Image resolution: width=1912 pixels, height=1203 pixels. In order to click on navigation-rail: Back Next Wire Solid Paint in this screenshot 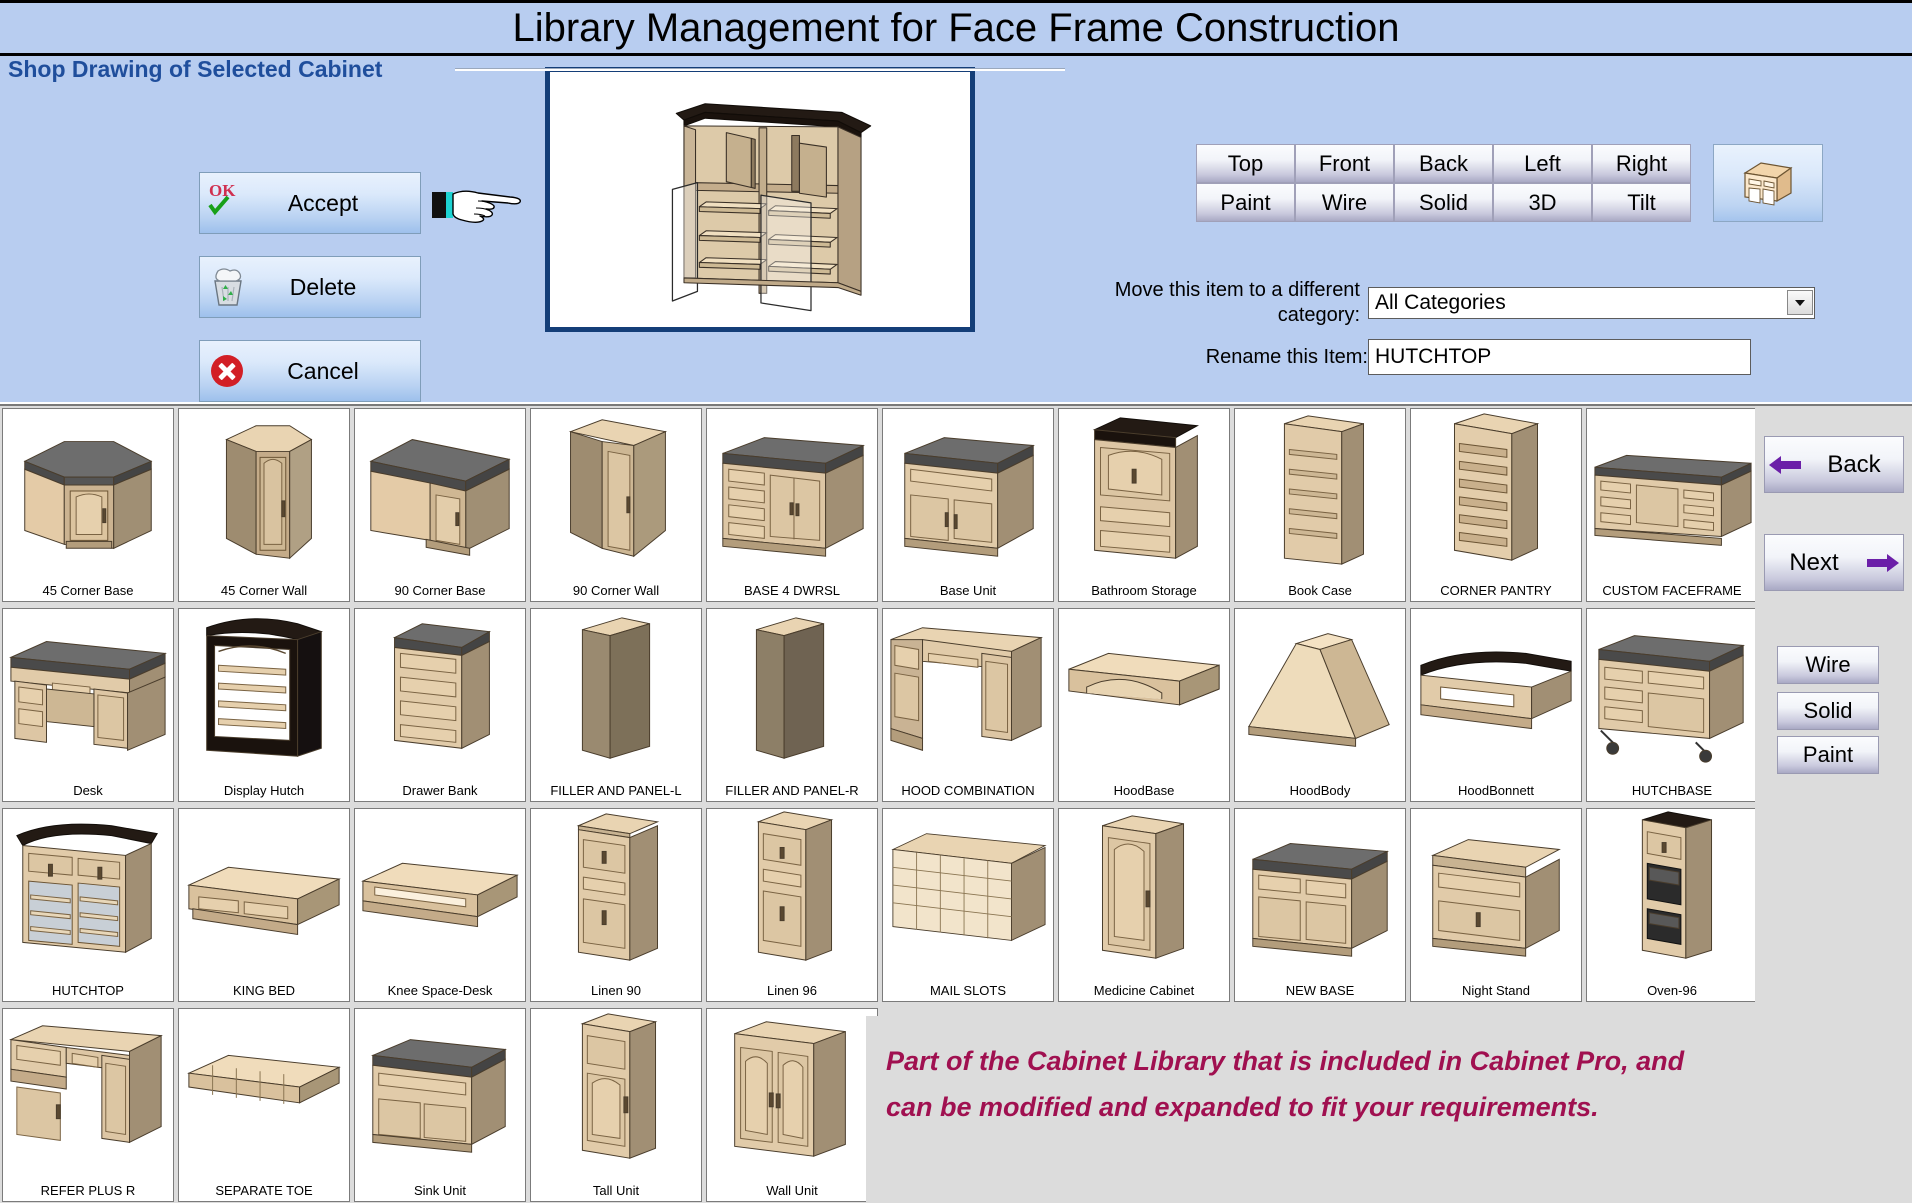, I will do `click(1833, 803)`.